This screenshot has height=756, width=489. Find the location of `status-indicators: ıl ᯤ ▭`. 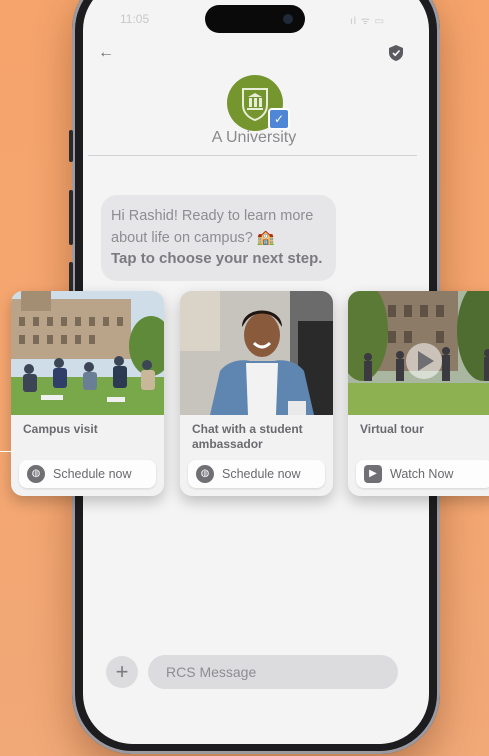

status-indicators: ıl ᯤ ▭ is located at coordinates (368, 21).